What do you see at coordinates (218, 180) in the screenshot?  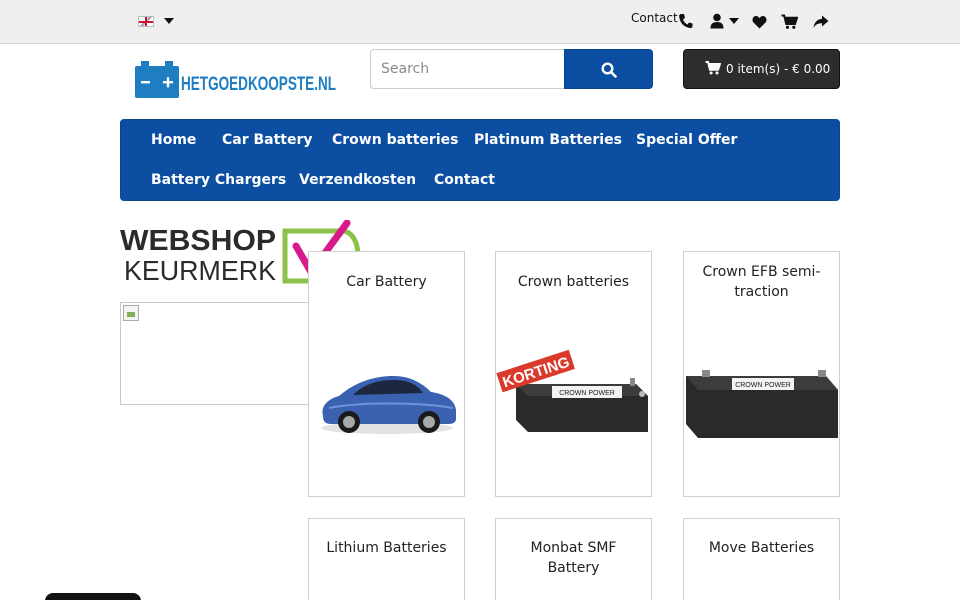 I see `nav-item-battery-chargers: Battery Chargers` at bounding box center [218, 180].